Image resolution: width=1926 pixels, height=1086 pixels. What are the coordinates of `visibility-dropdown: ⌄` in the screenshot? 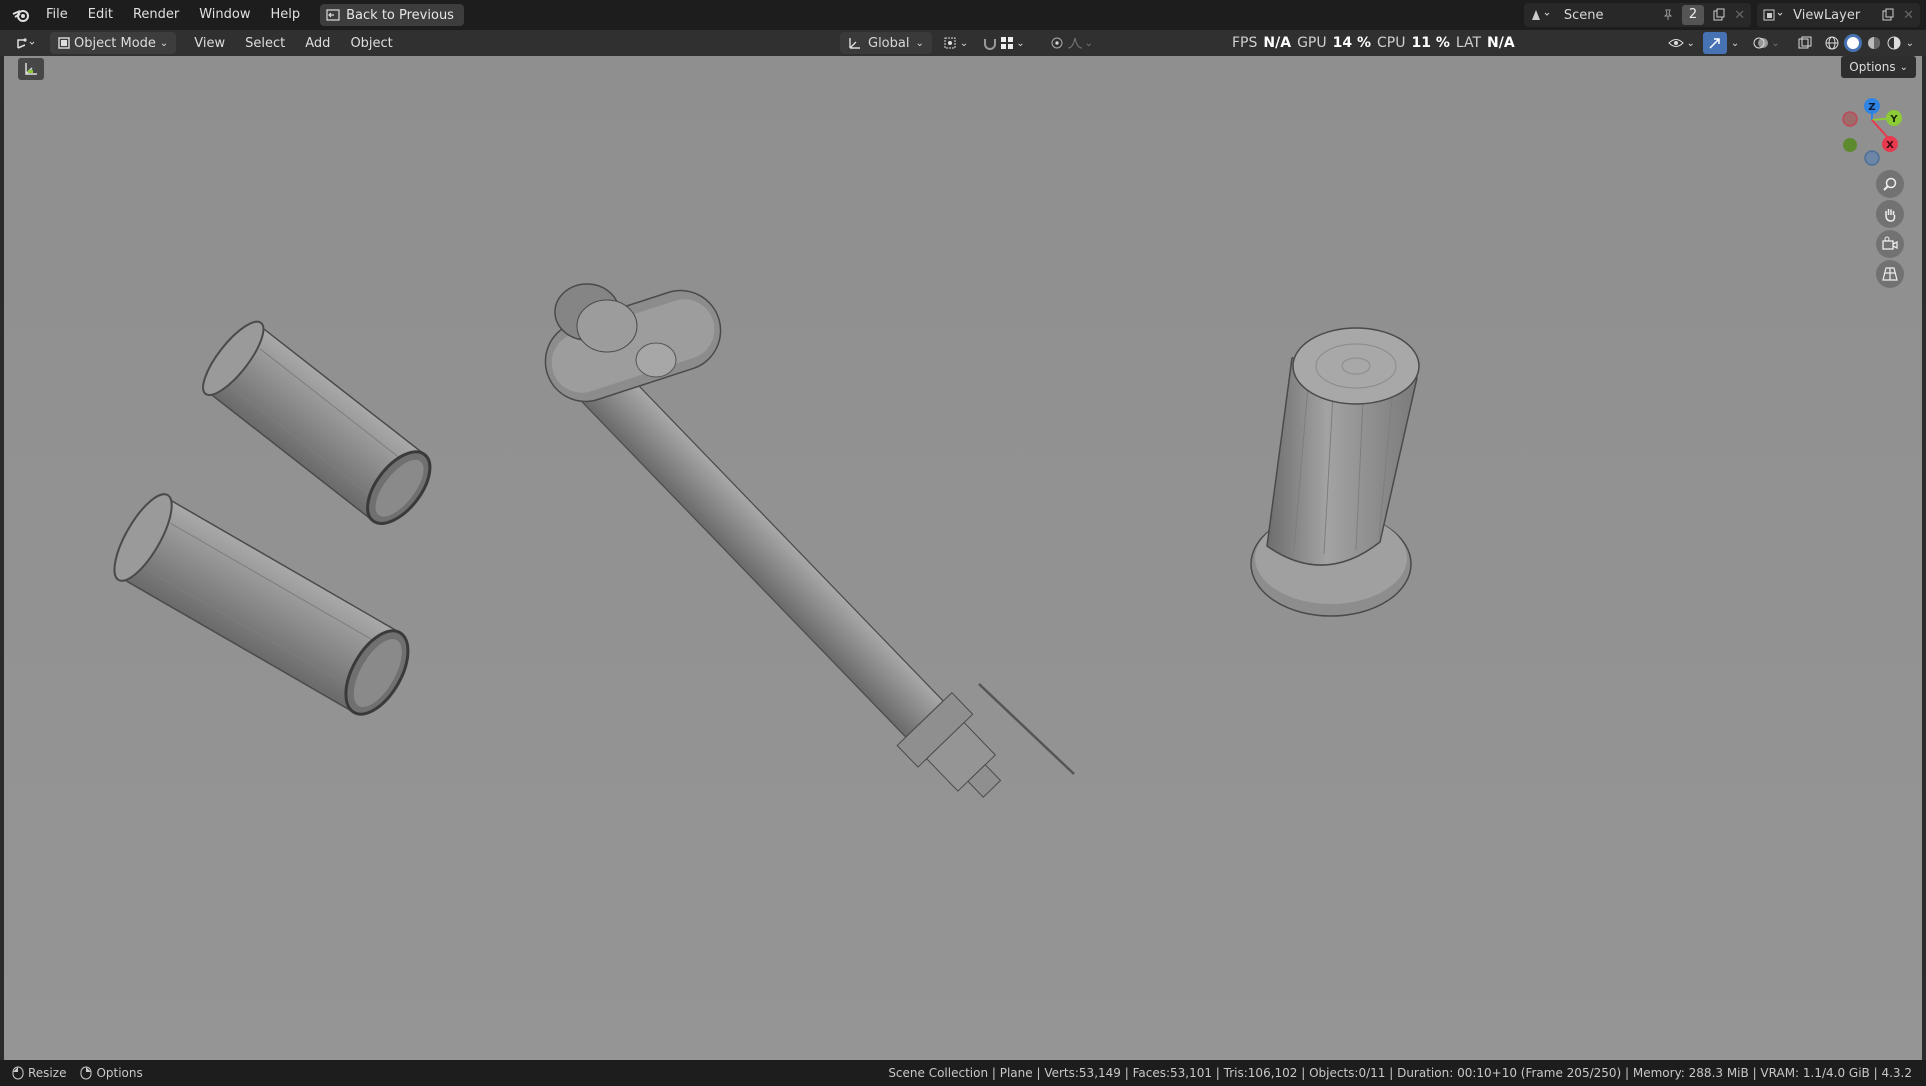 It's located at (1681, 43).